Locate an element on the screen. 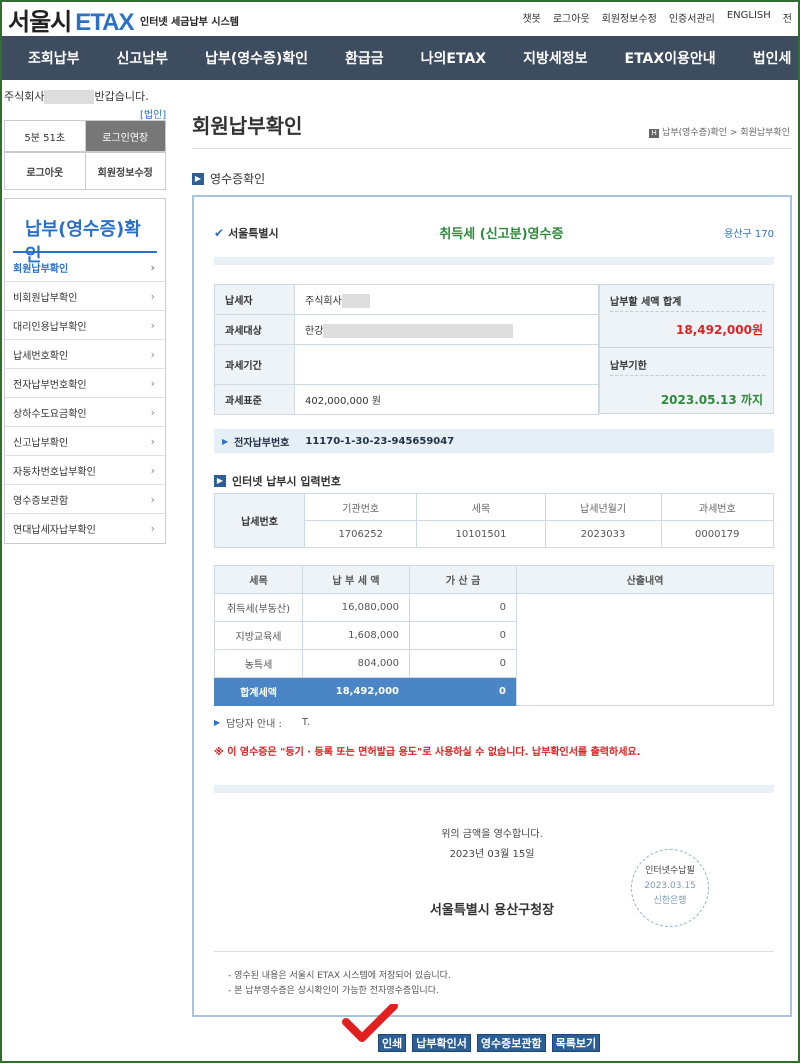 This screenshot has width=800, height=1063. edit-profile-button: 회원정보수정 is located at coordinates (126, 171).